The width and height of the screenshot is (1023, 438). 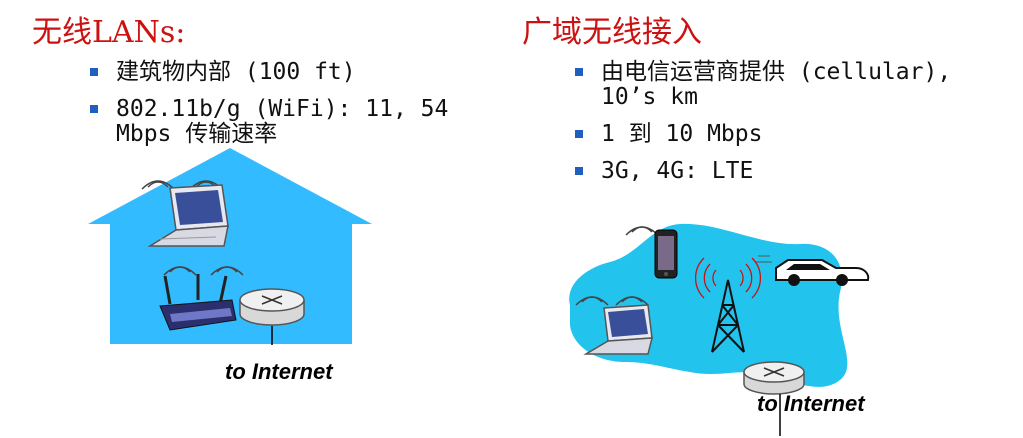 I want to click on cellphone-icon, so click(x=666, y=254).